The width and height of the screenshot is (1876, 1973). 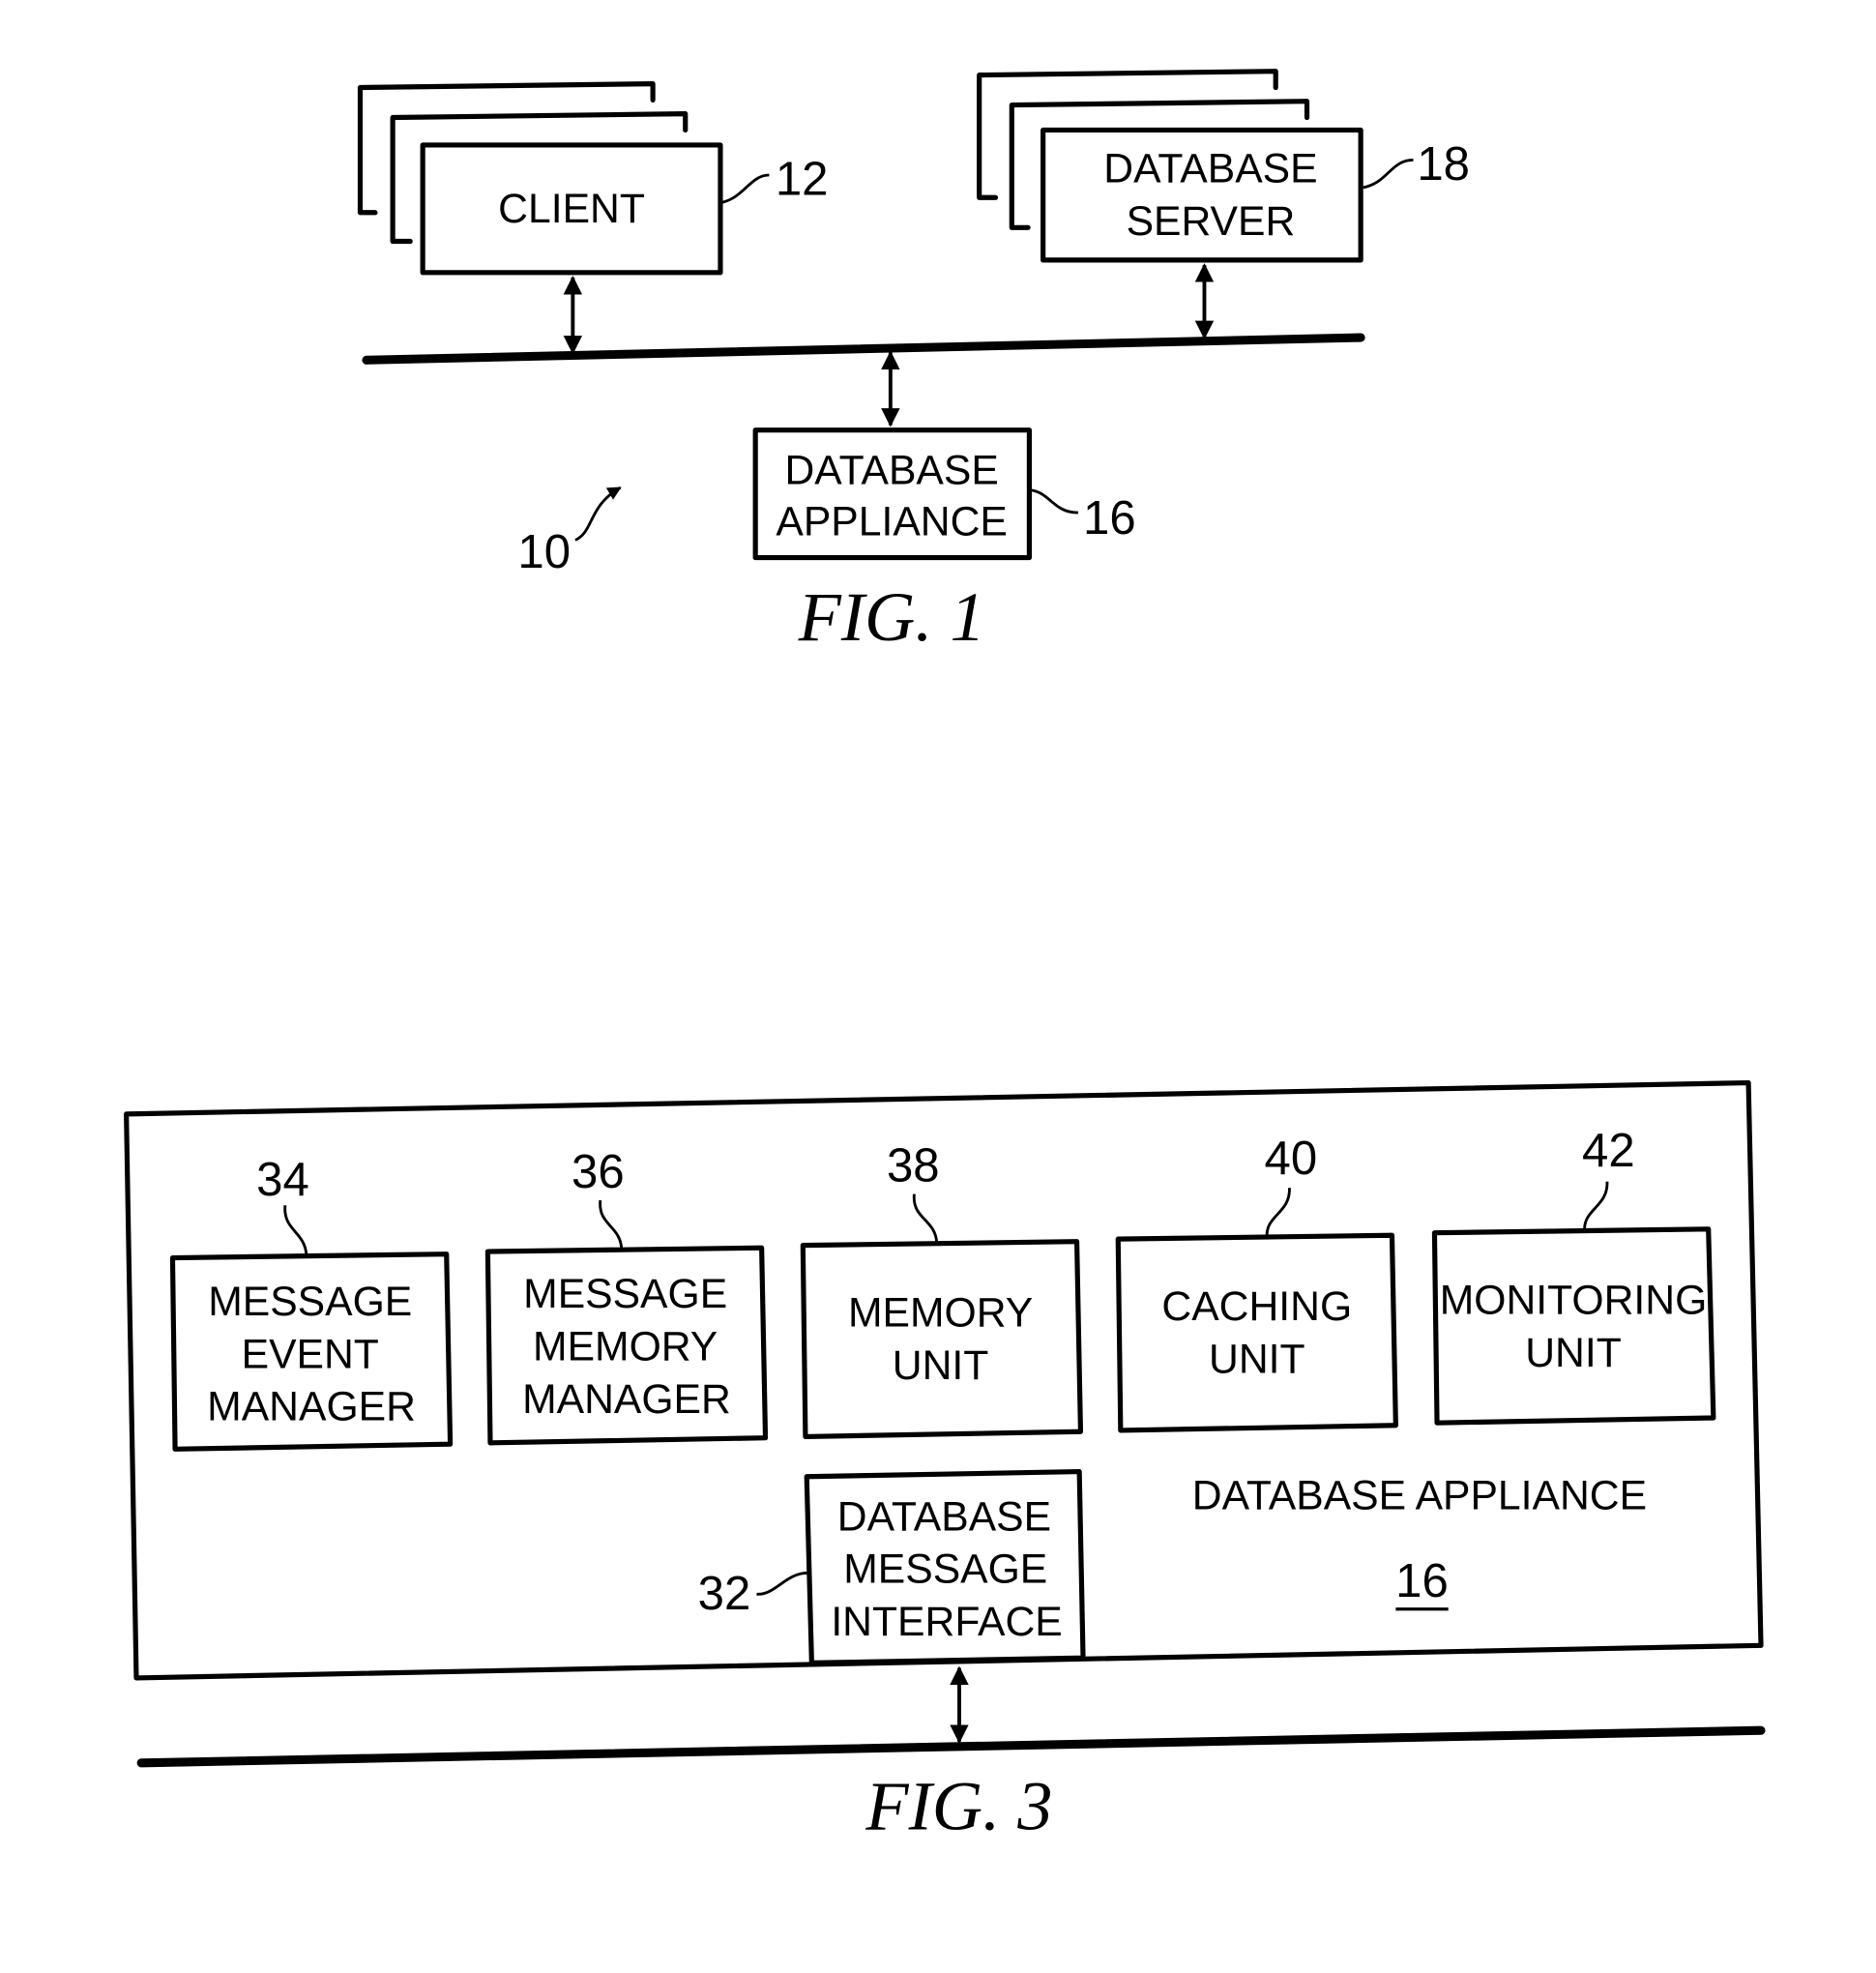 I want to click on module-label-line: MONITORING, so click(x=1574, y=1301).